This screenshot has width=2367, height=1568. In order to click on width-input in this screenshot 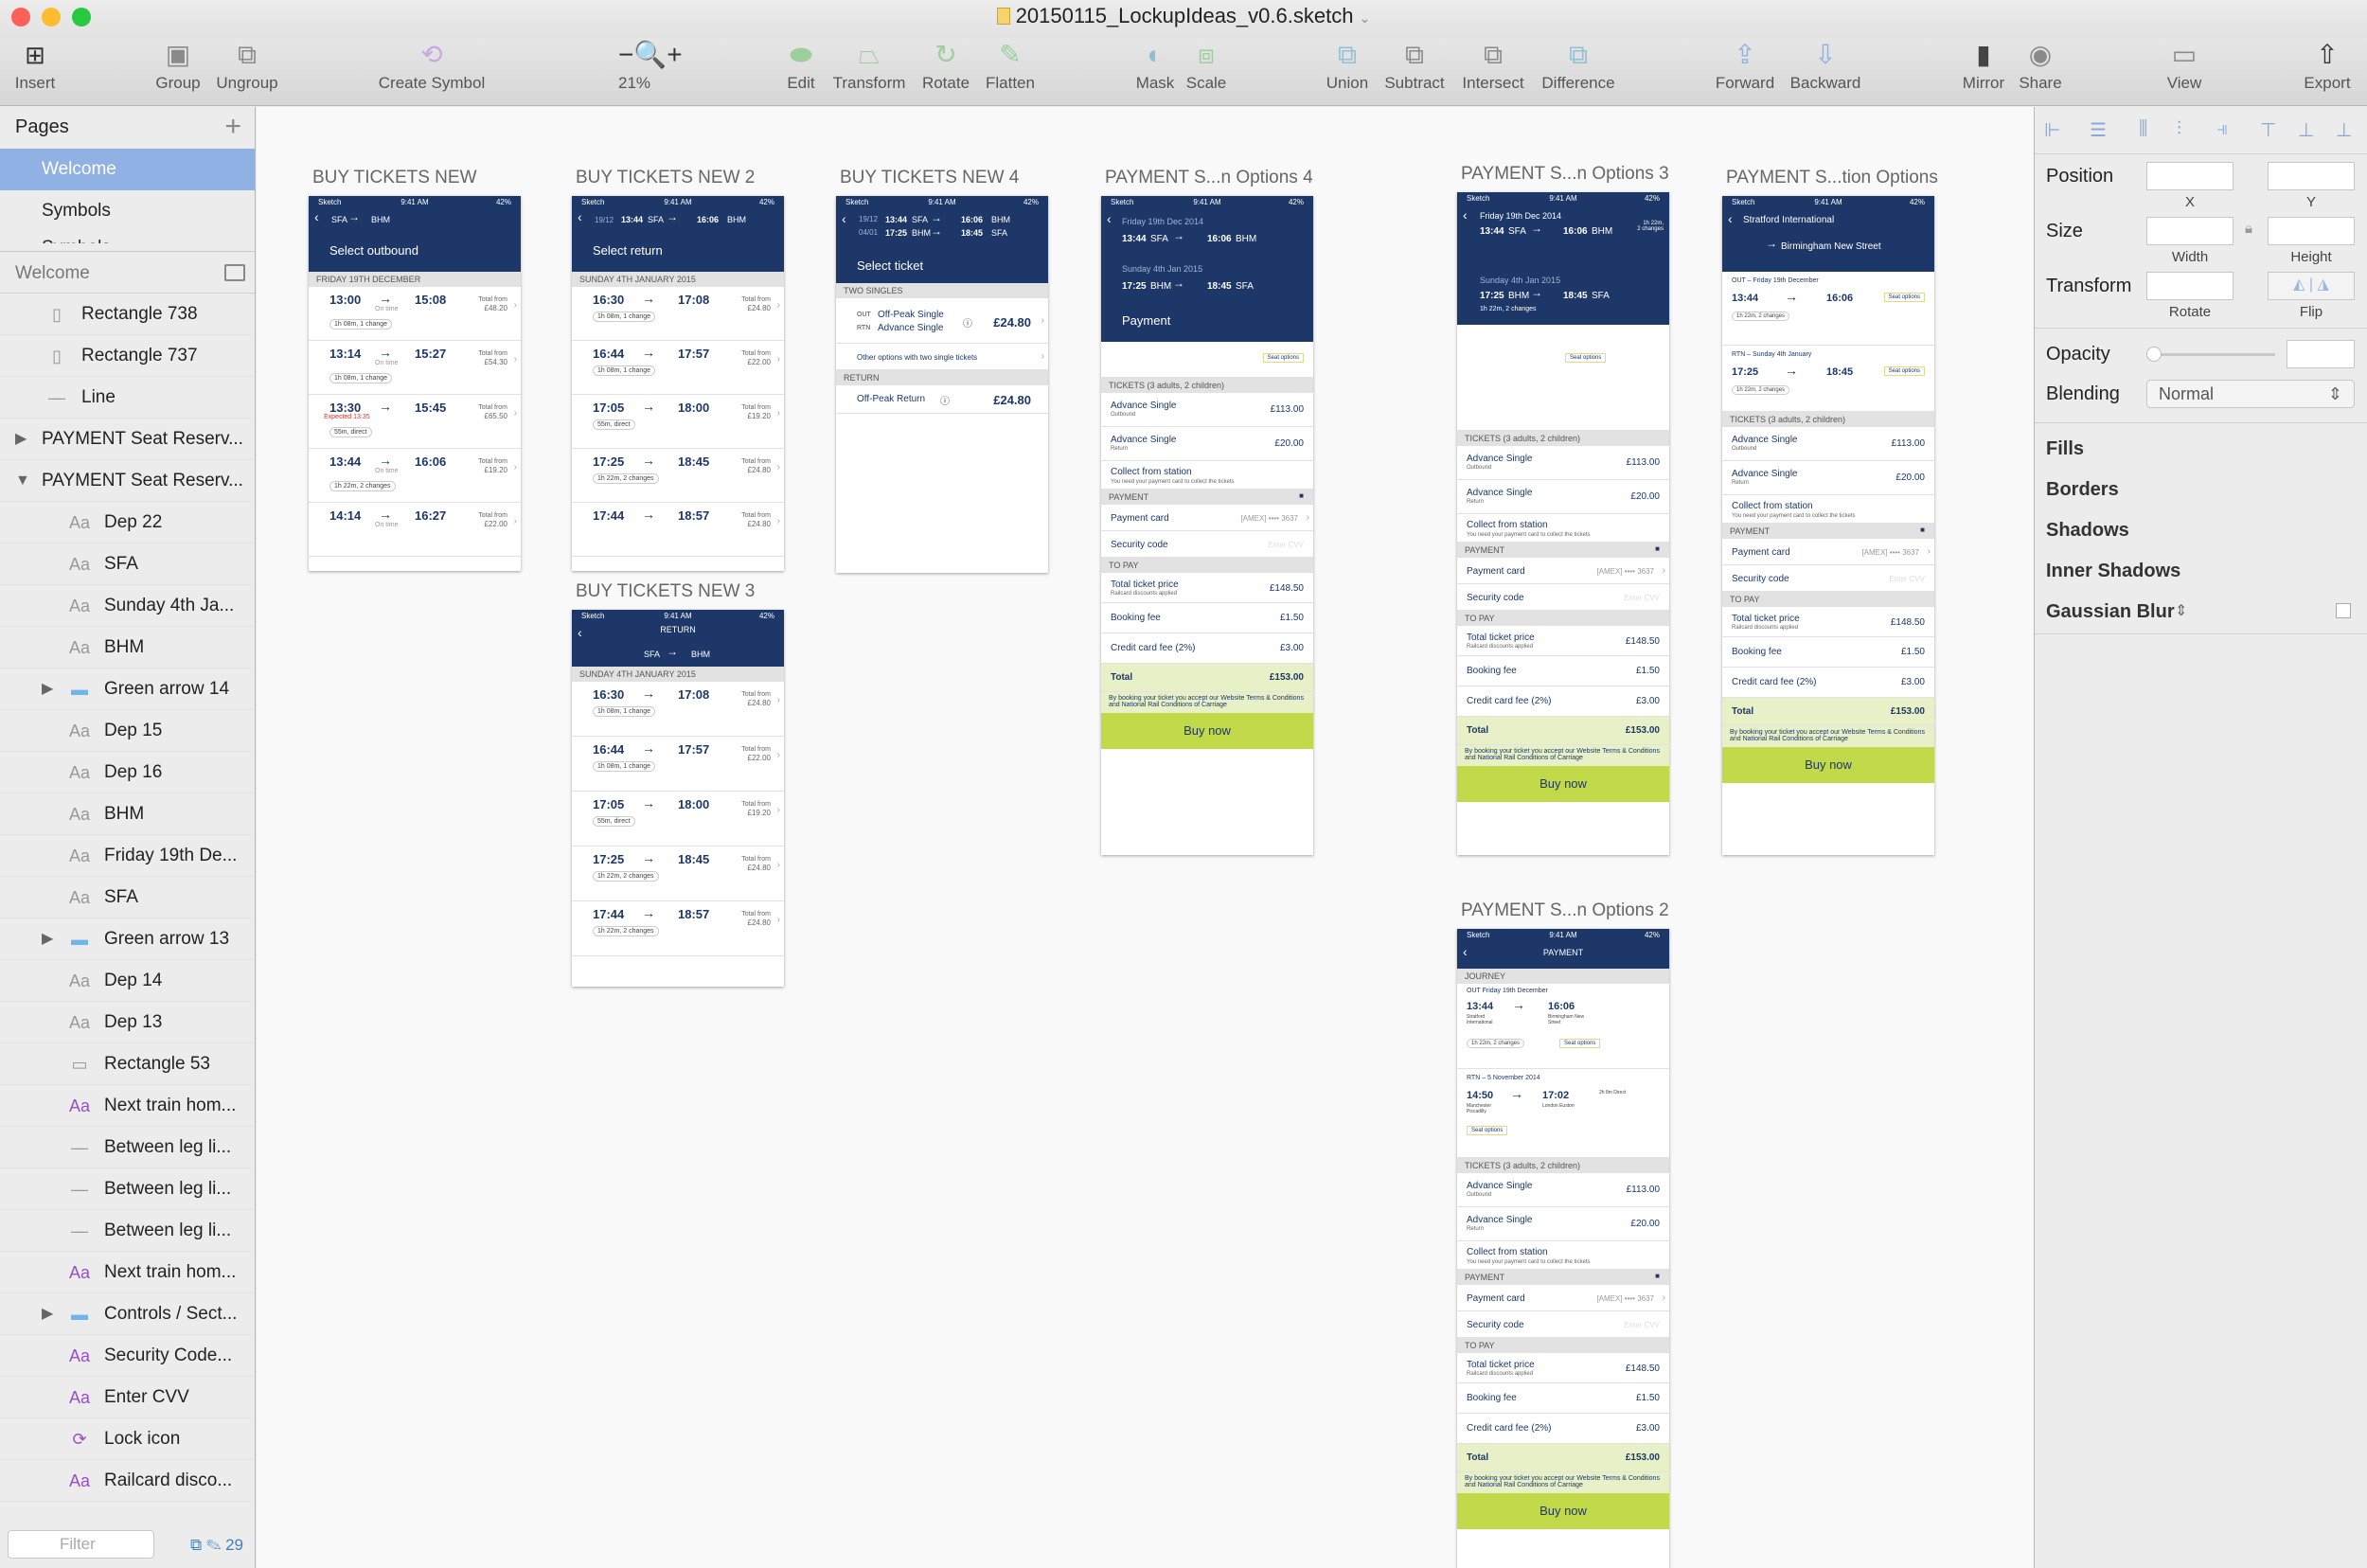, I will do `click(2190, 231)`.